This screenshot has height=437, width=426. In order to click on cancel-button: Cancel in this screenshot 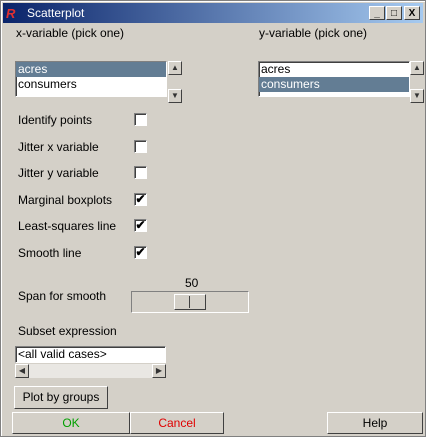, I will do `click(177, 423)`.